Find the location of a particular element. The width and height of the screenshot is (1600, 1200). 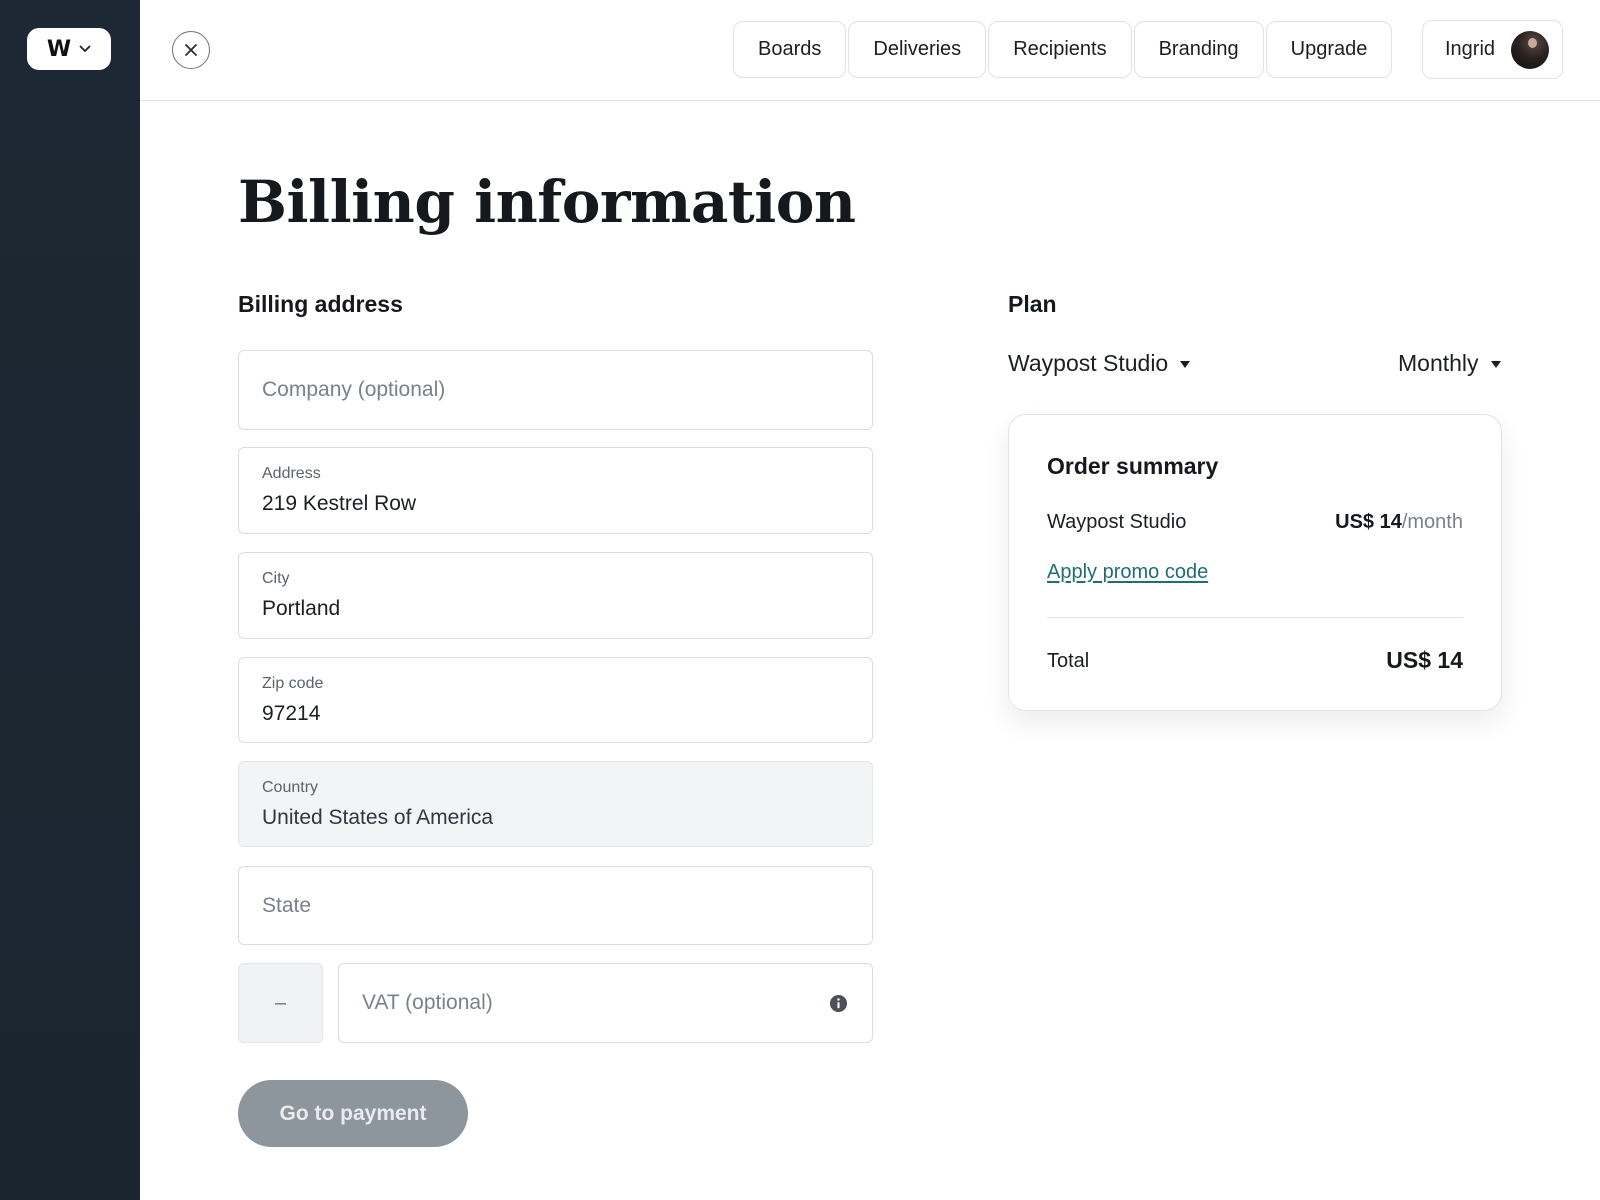

billing-period-value: Monthly is located at coordinates (1438, 363).